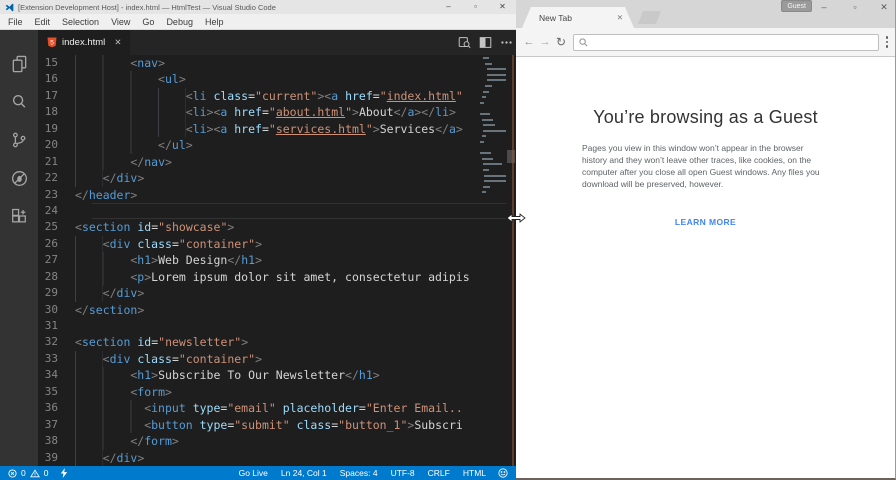 This screenshot has width=896, height=480. What do you see at coordinates (46, 473) in the screenshot?
I see `warning-count: 0` at bounding box center [46, 473].